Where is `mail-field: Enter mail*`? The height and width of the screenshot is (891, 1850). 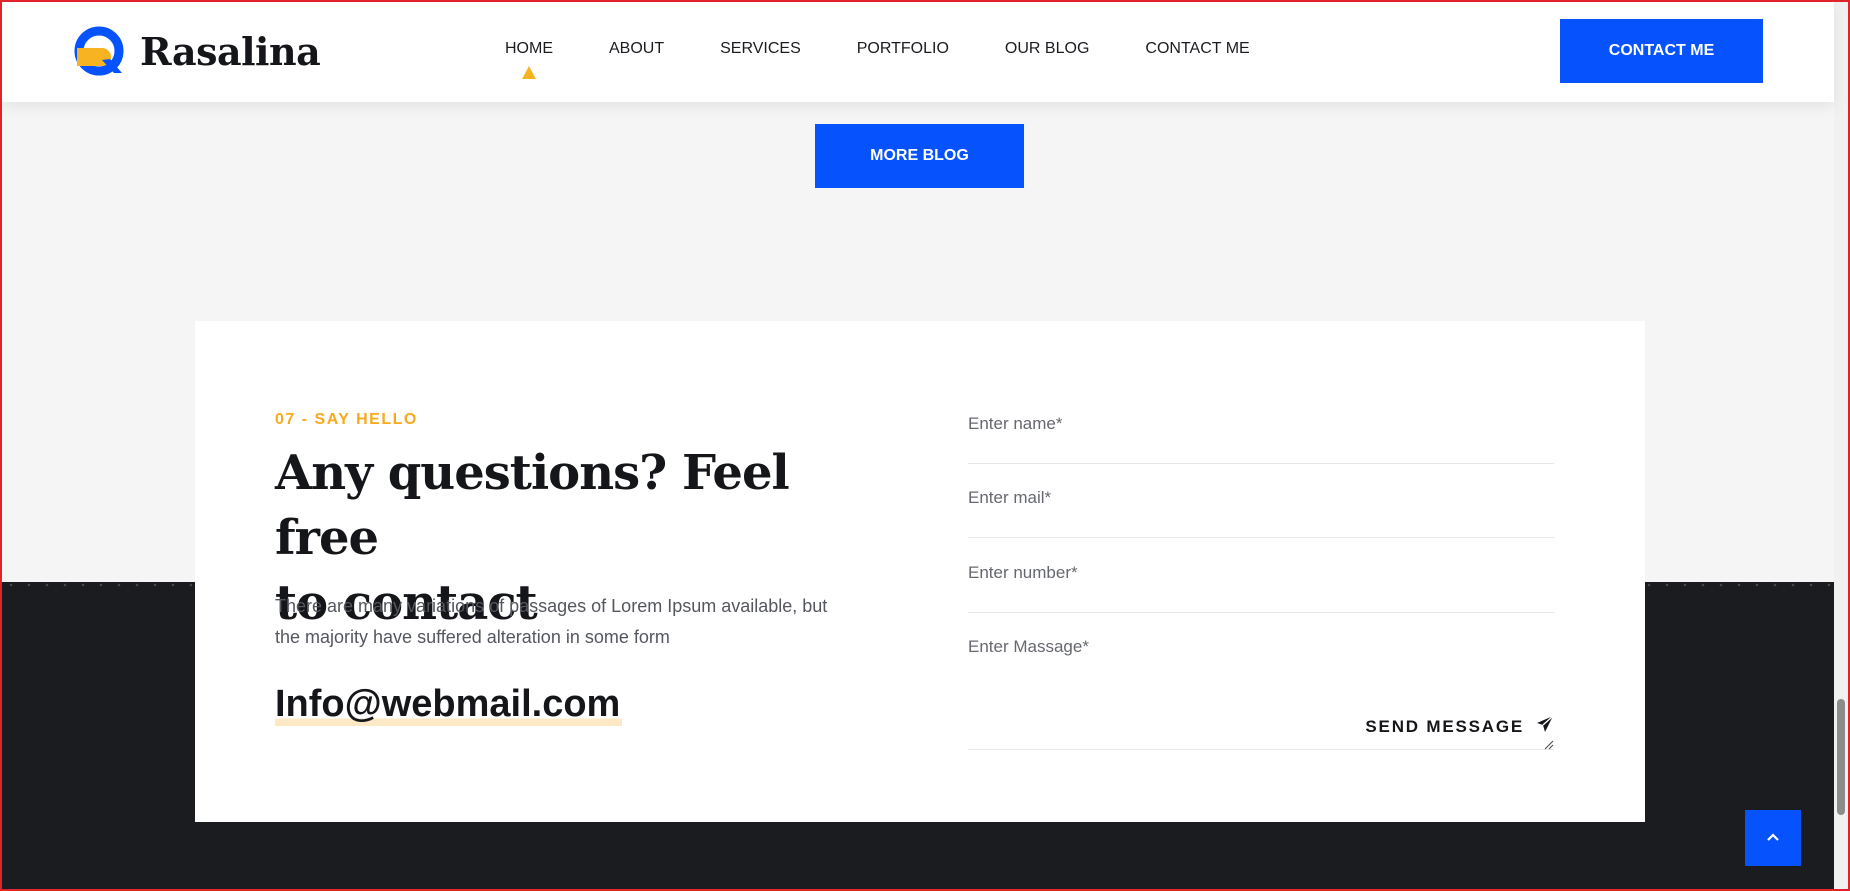 mail-field: Enter mail* is located at coordinates (1261, 513).